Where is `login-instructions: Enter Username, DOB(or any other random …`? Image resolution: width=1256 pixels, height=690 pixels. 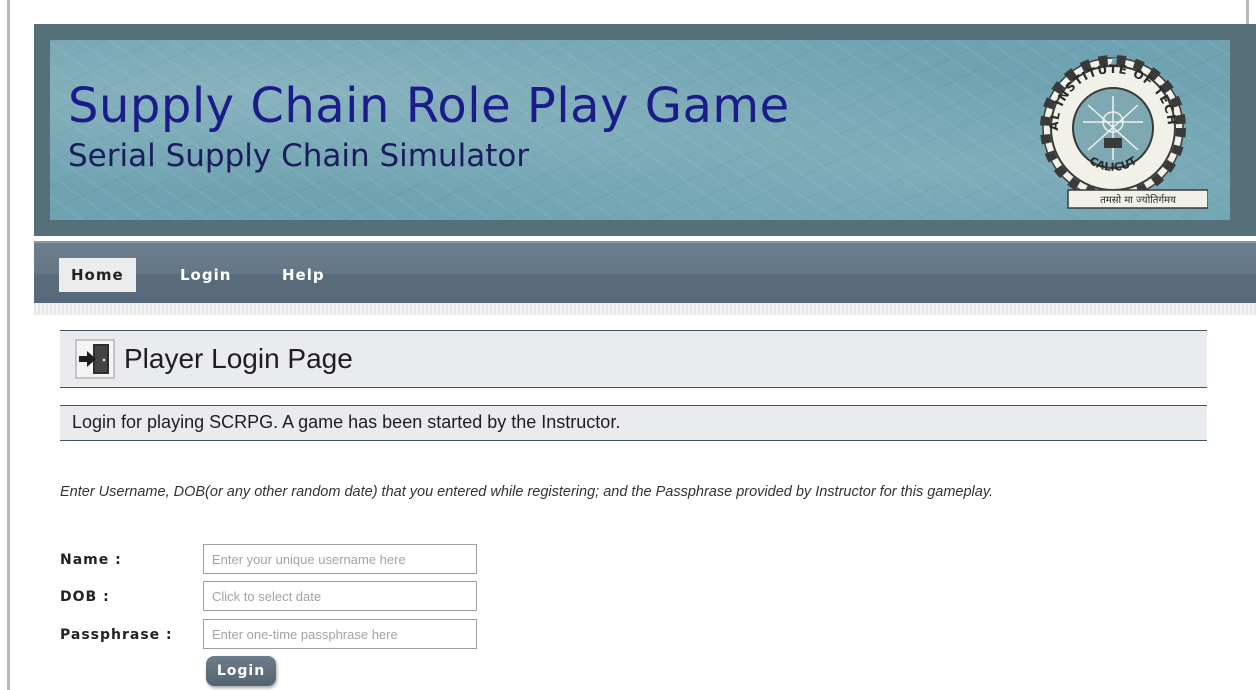
login-instructions: Enter Username, DOB(or any other random … is located at coordinates (527, 492).